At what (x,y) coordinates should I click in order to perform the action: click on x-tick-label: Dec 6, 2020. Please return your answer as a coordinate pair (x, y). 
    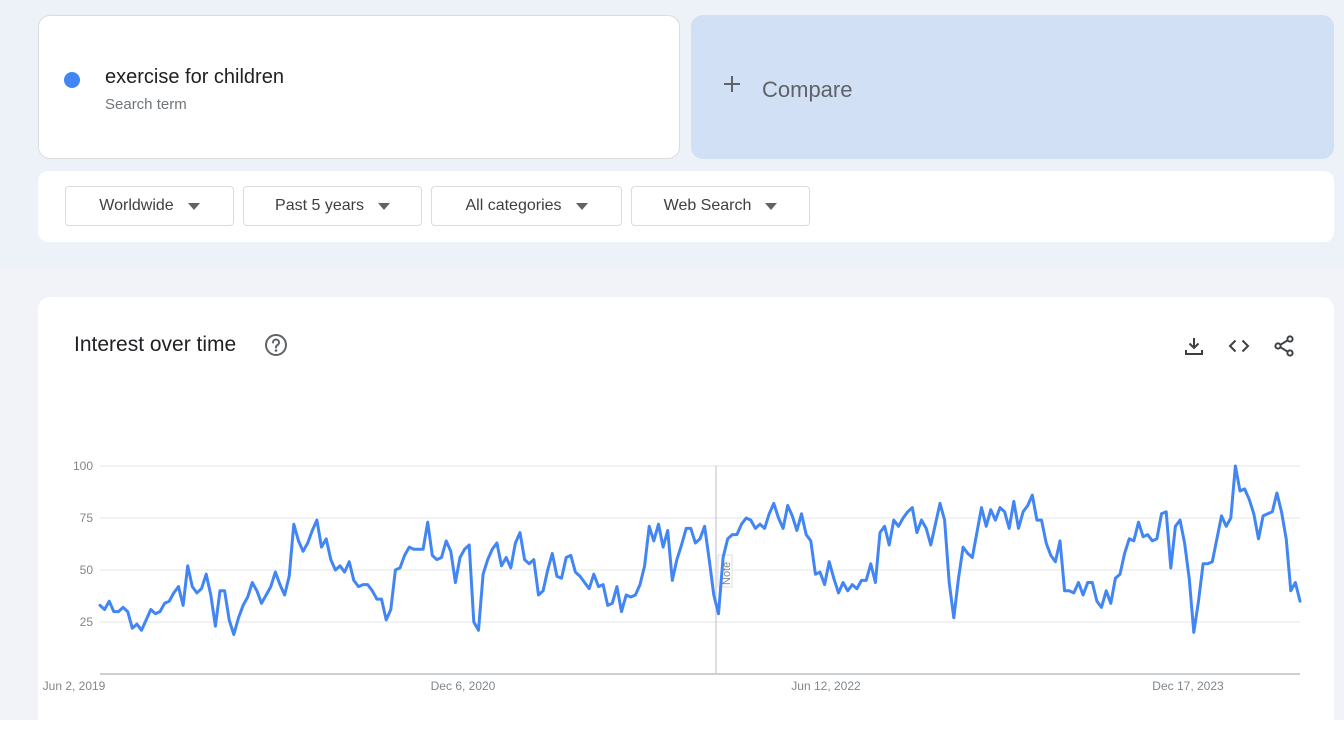
    Looking at the image, I should click on (463, 686).